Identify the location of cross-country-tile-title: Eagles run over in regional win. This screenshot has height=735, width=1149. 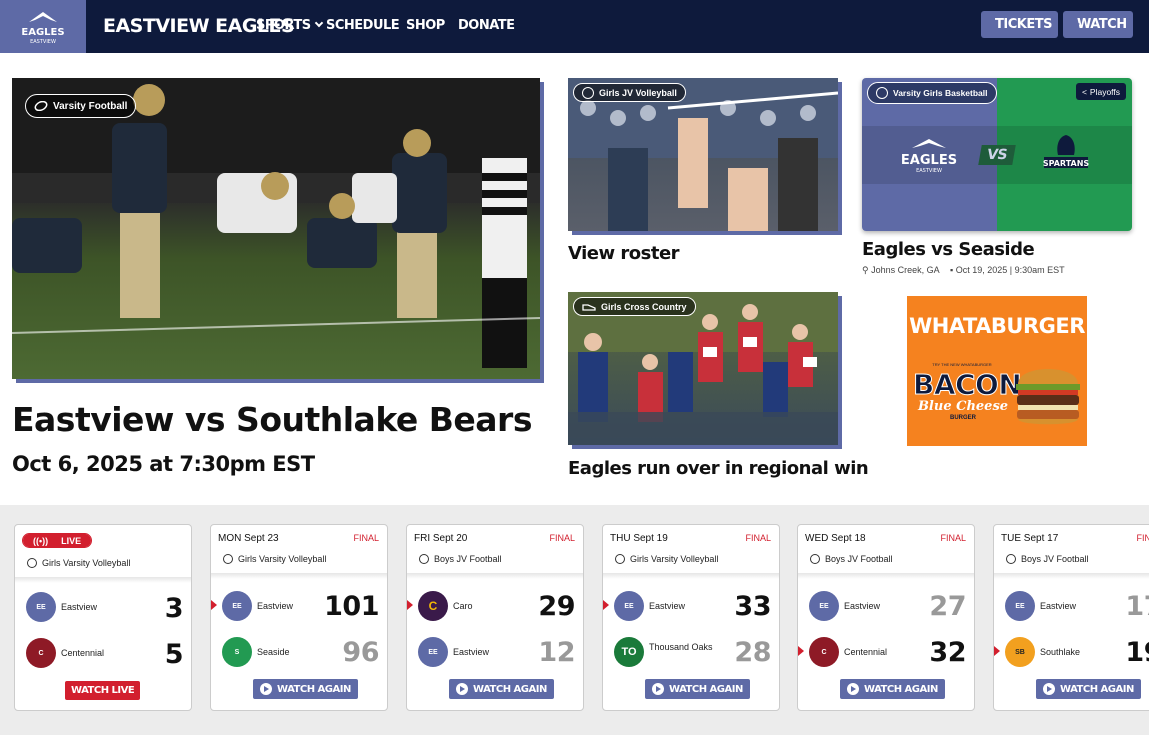
(718, 468).